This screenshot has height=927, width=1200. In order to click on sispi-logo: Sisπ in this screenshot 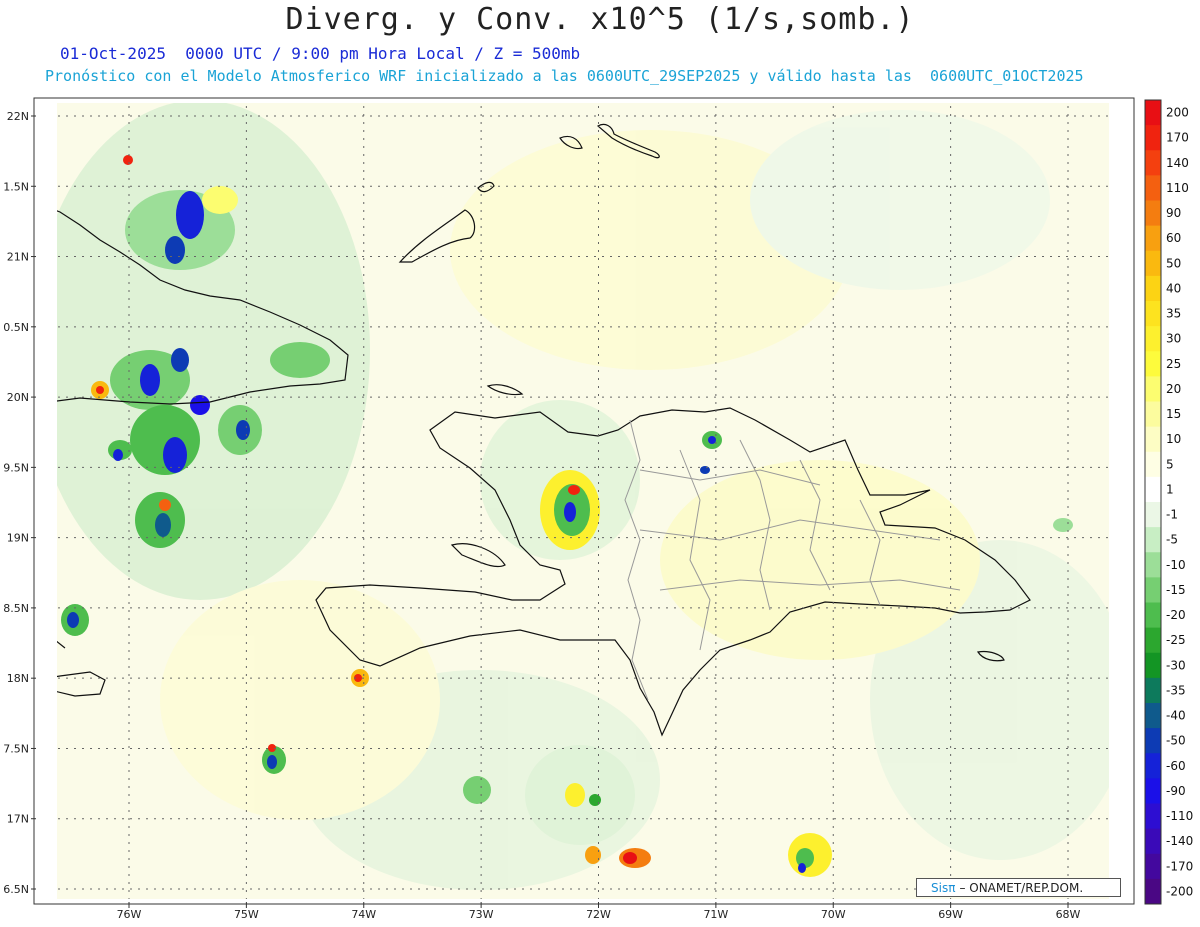, I will do `click(943, 887)`.